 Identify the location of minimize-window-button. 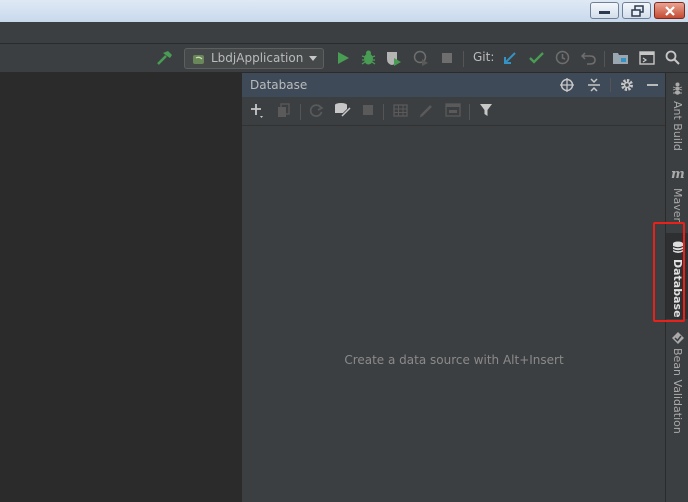
(604, 10).